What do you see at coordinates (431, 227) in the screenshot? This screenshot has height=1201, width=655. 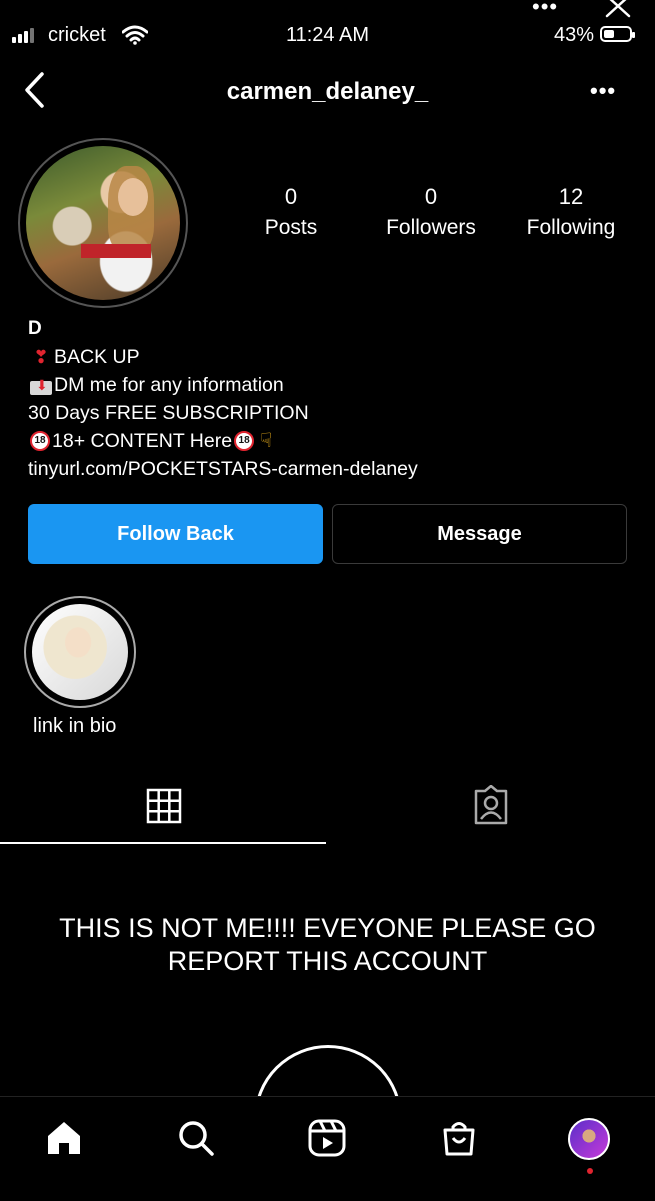 I see `followers-label: Followers` at bounding box center [431, 227].